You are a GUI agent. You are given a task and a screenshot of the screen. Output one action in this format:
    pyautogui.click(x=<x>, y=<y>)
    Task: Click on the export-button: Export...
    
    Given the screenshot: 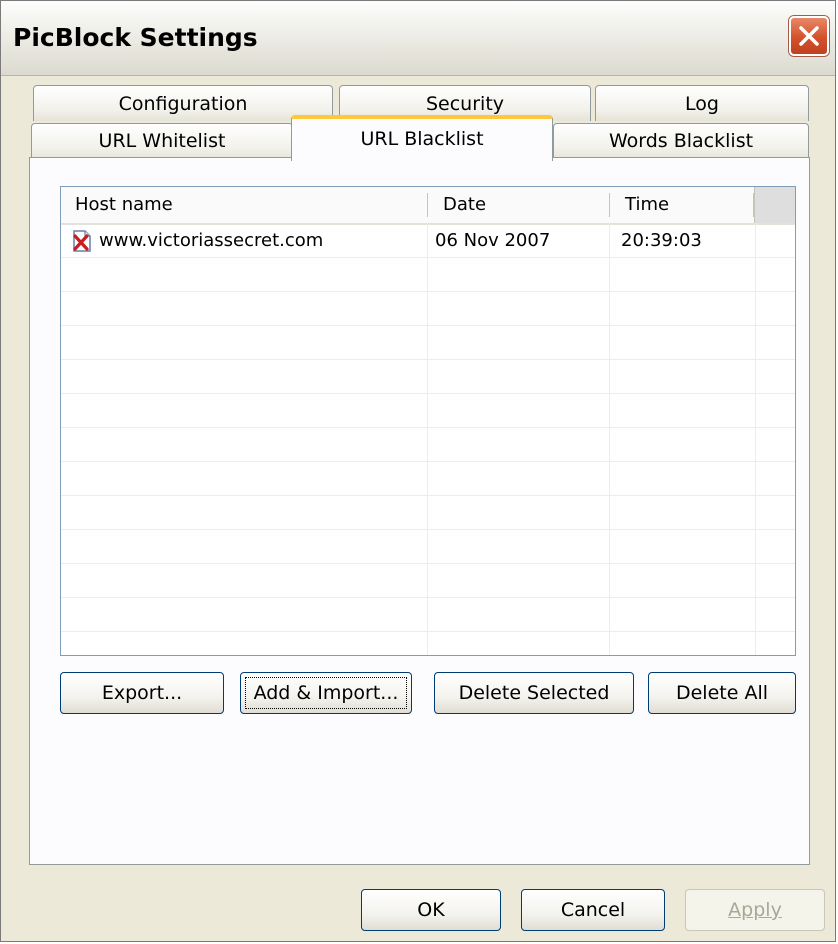 What is the action you would take?
    pyautogui.click(x=142, y=693)
    